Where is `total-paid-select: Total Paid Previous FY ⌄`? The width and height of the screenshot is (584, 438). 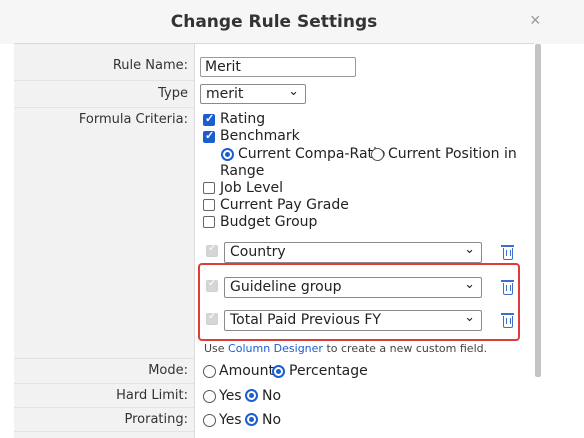
total-paid-select: Total Paid Previous FY ⌄ is located at coordinates (353, 320).